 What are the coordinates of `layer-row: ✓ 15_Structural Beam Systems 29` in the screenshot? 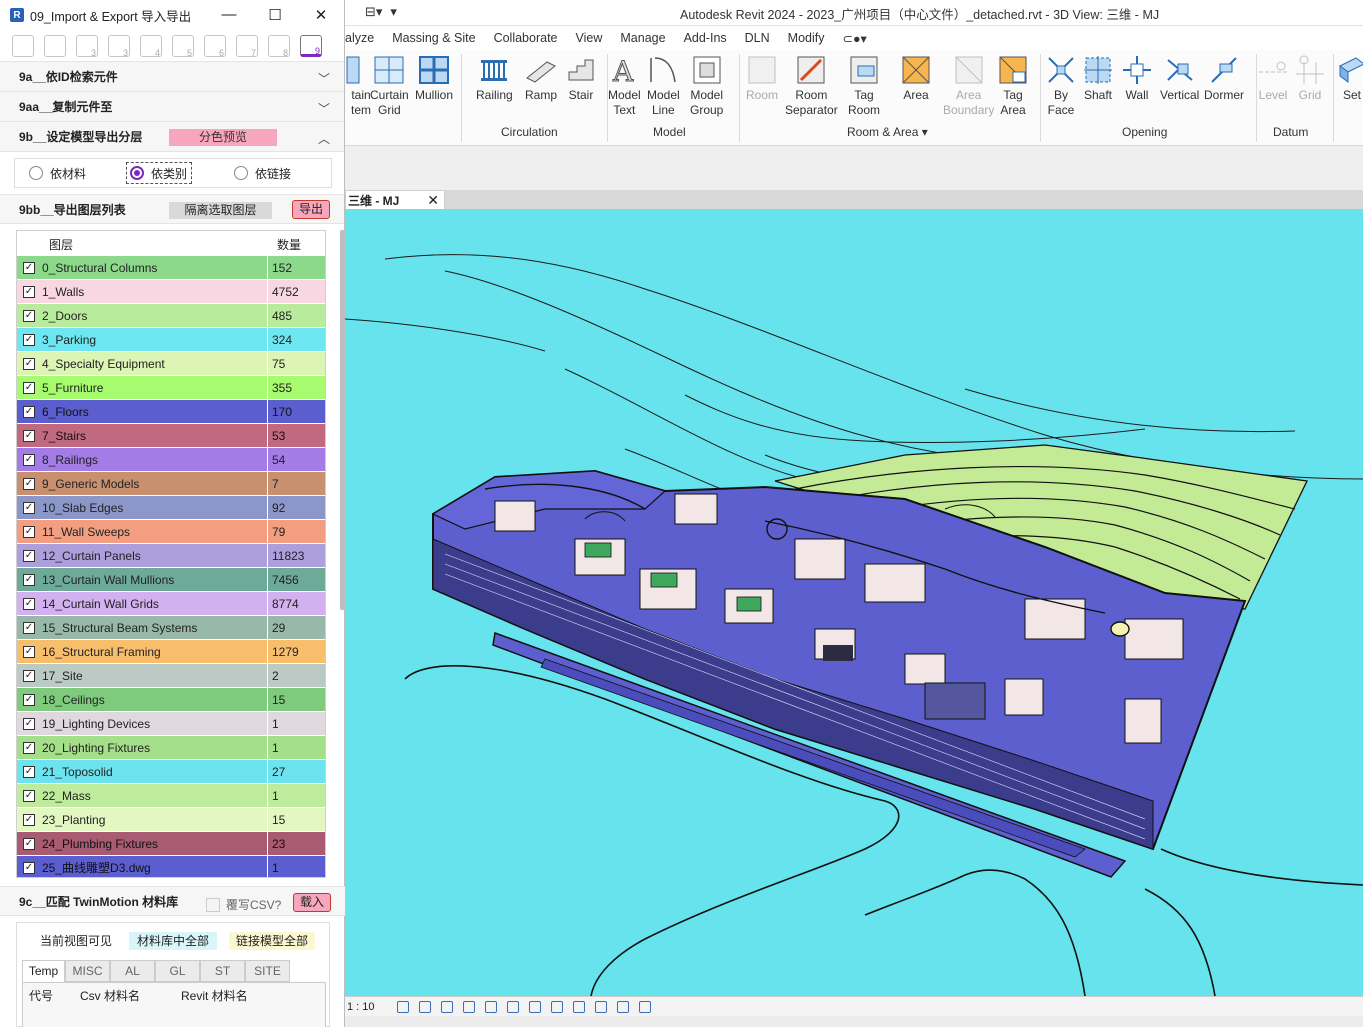 It's located at (171, 627).